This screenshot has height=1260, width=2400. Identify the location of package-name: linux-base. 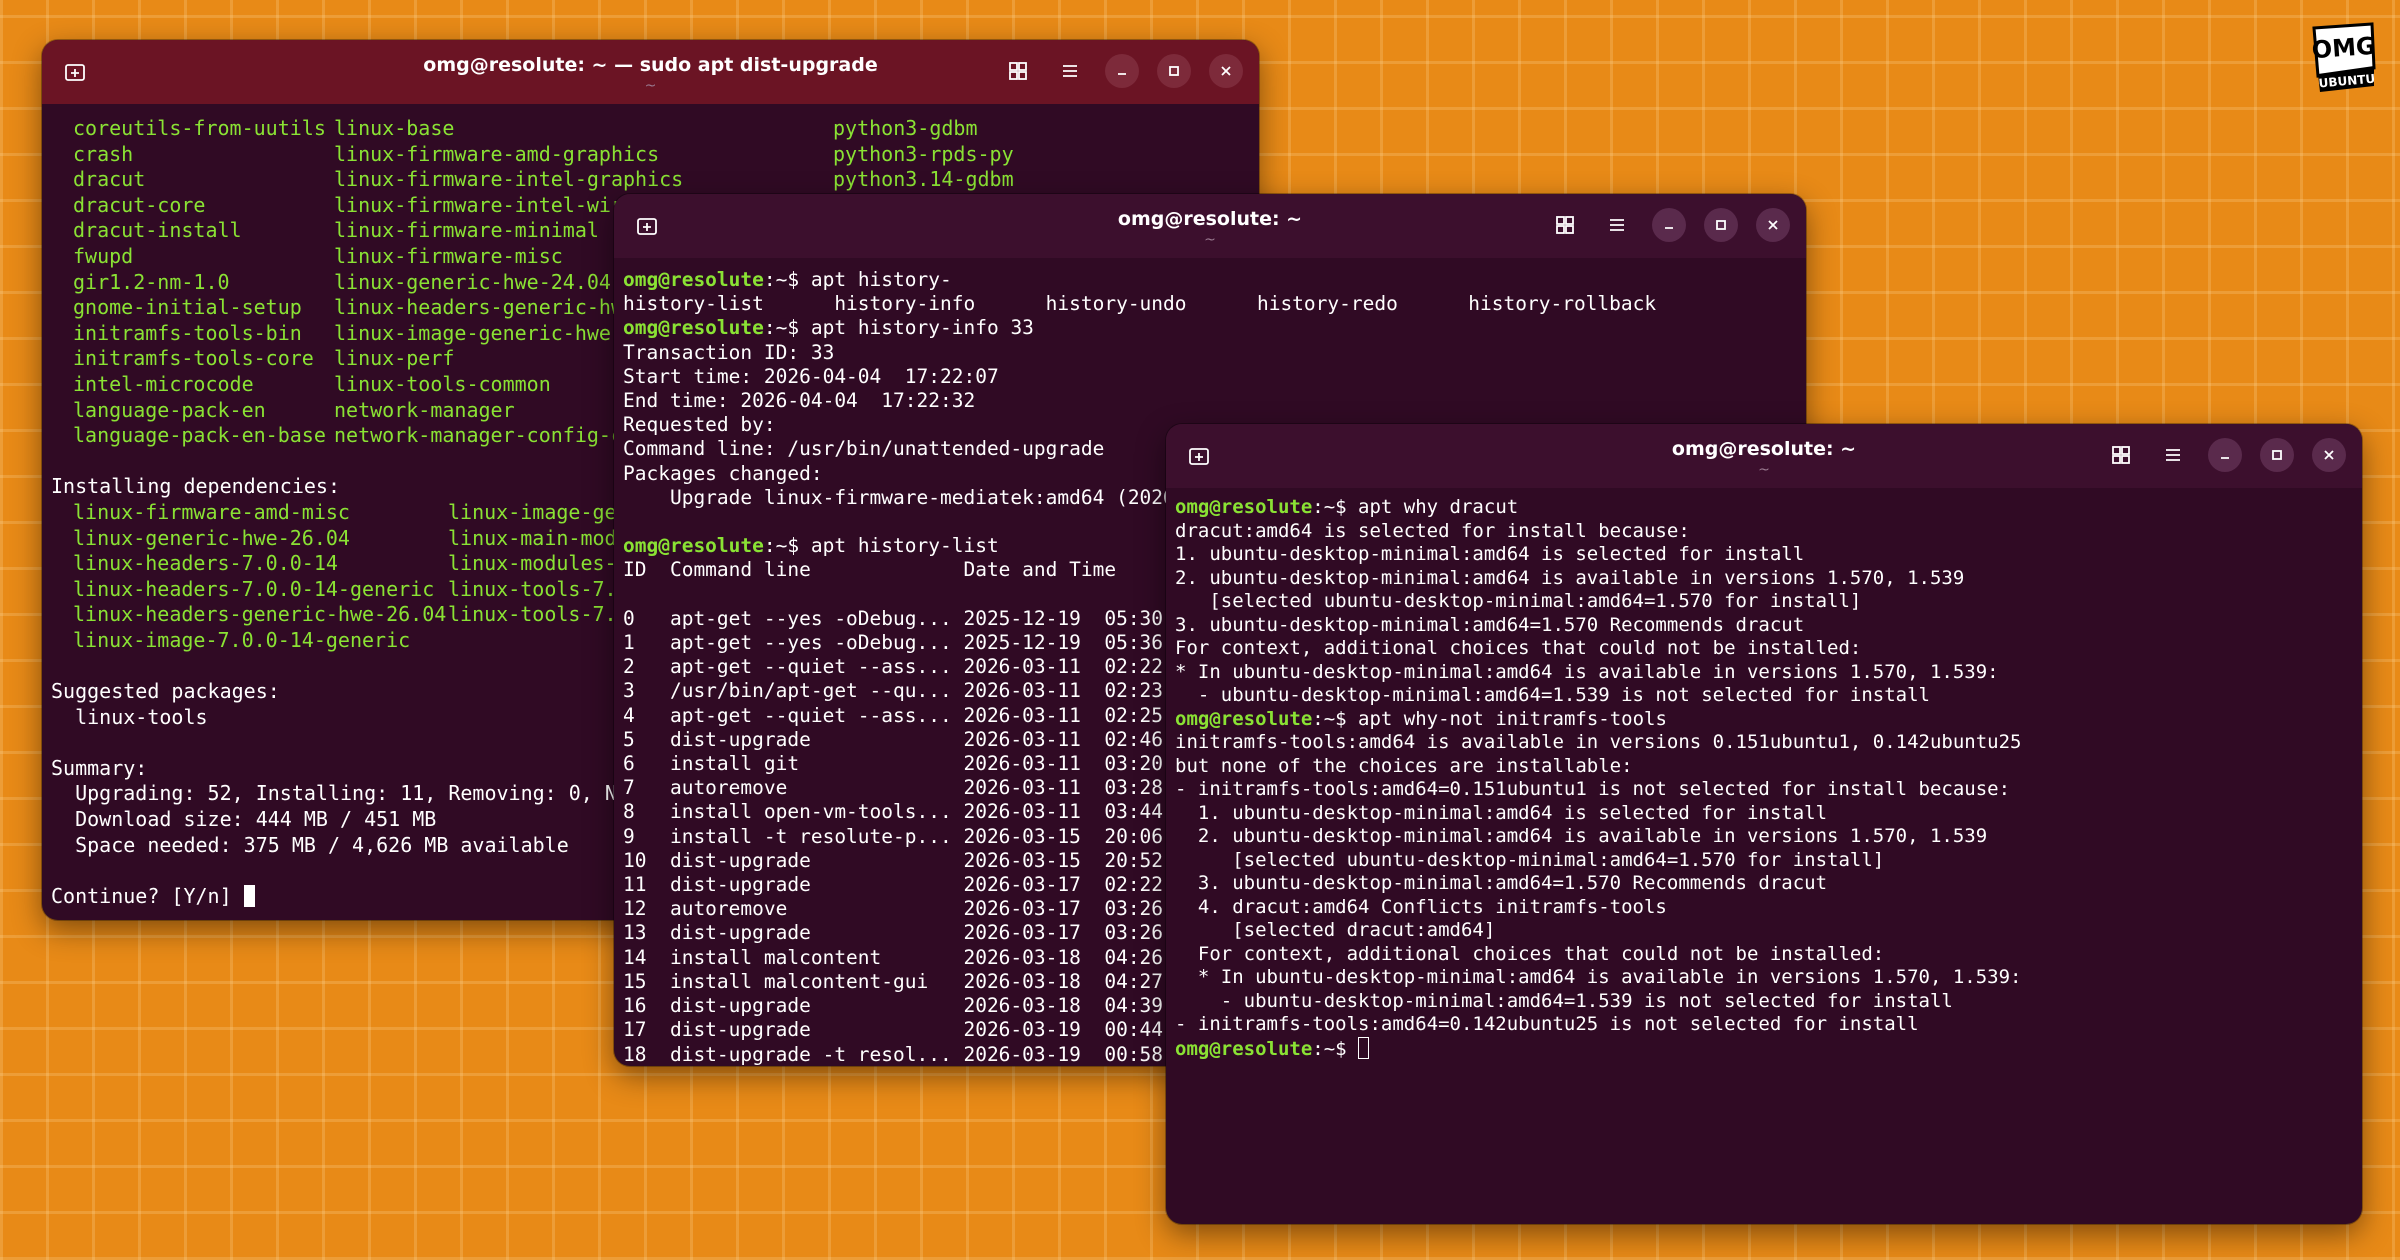
(394, 128).